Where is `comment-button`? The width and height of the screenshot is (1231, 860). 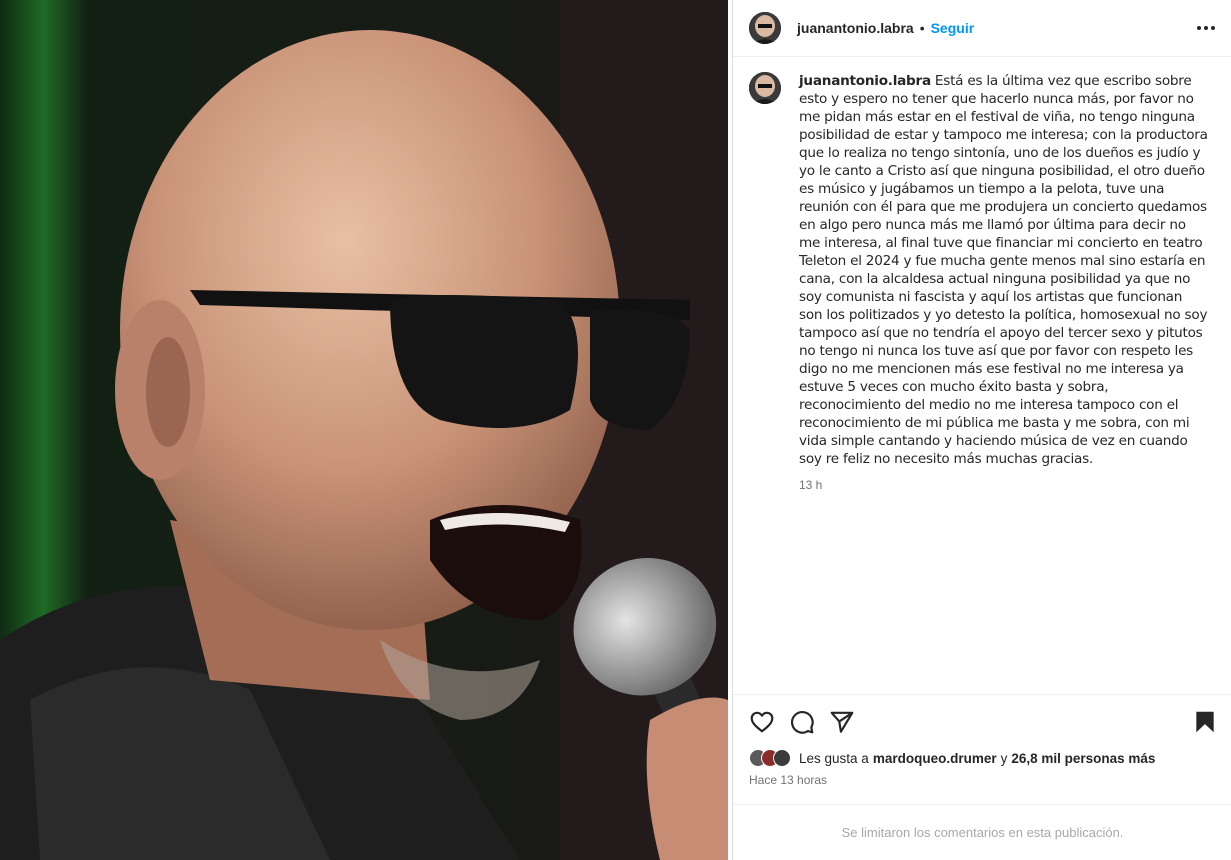
comment-button is located at coordinates (802, 722).